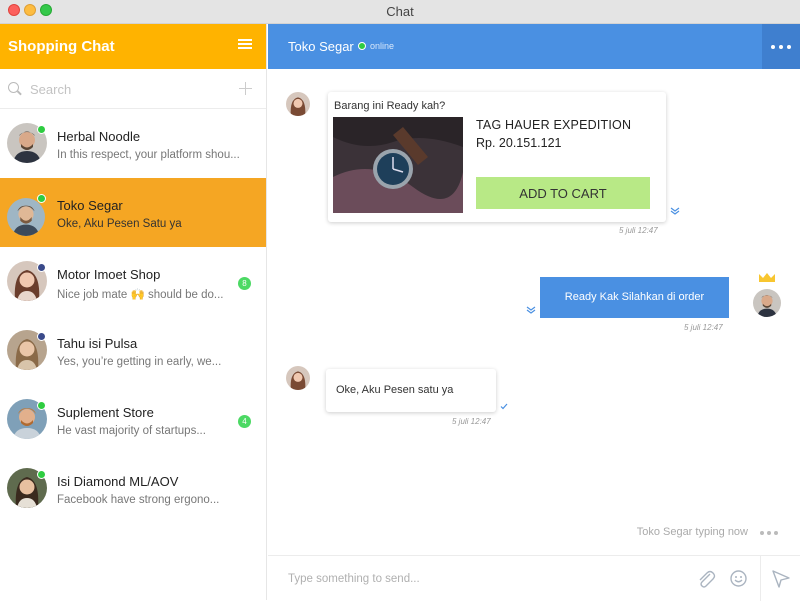  What do you see at coordinates (245, 45) in the screenshot?
I see `menu-icon` at bounding box center [245, 45].